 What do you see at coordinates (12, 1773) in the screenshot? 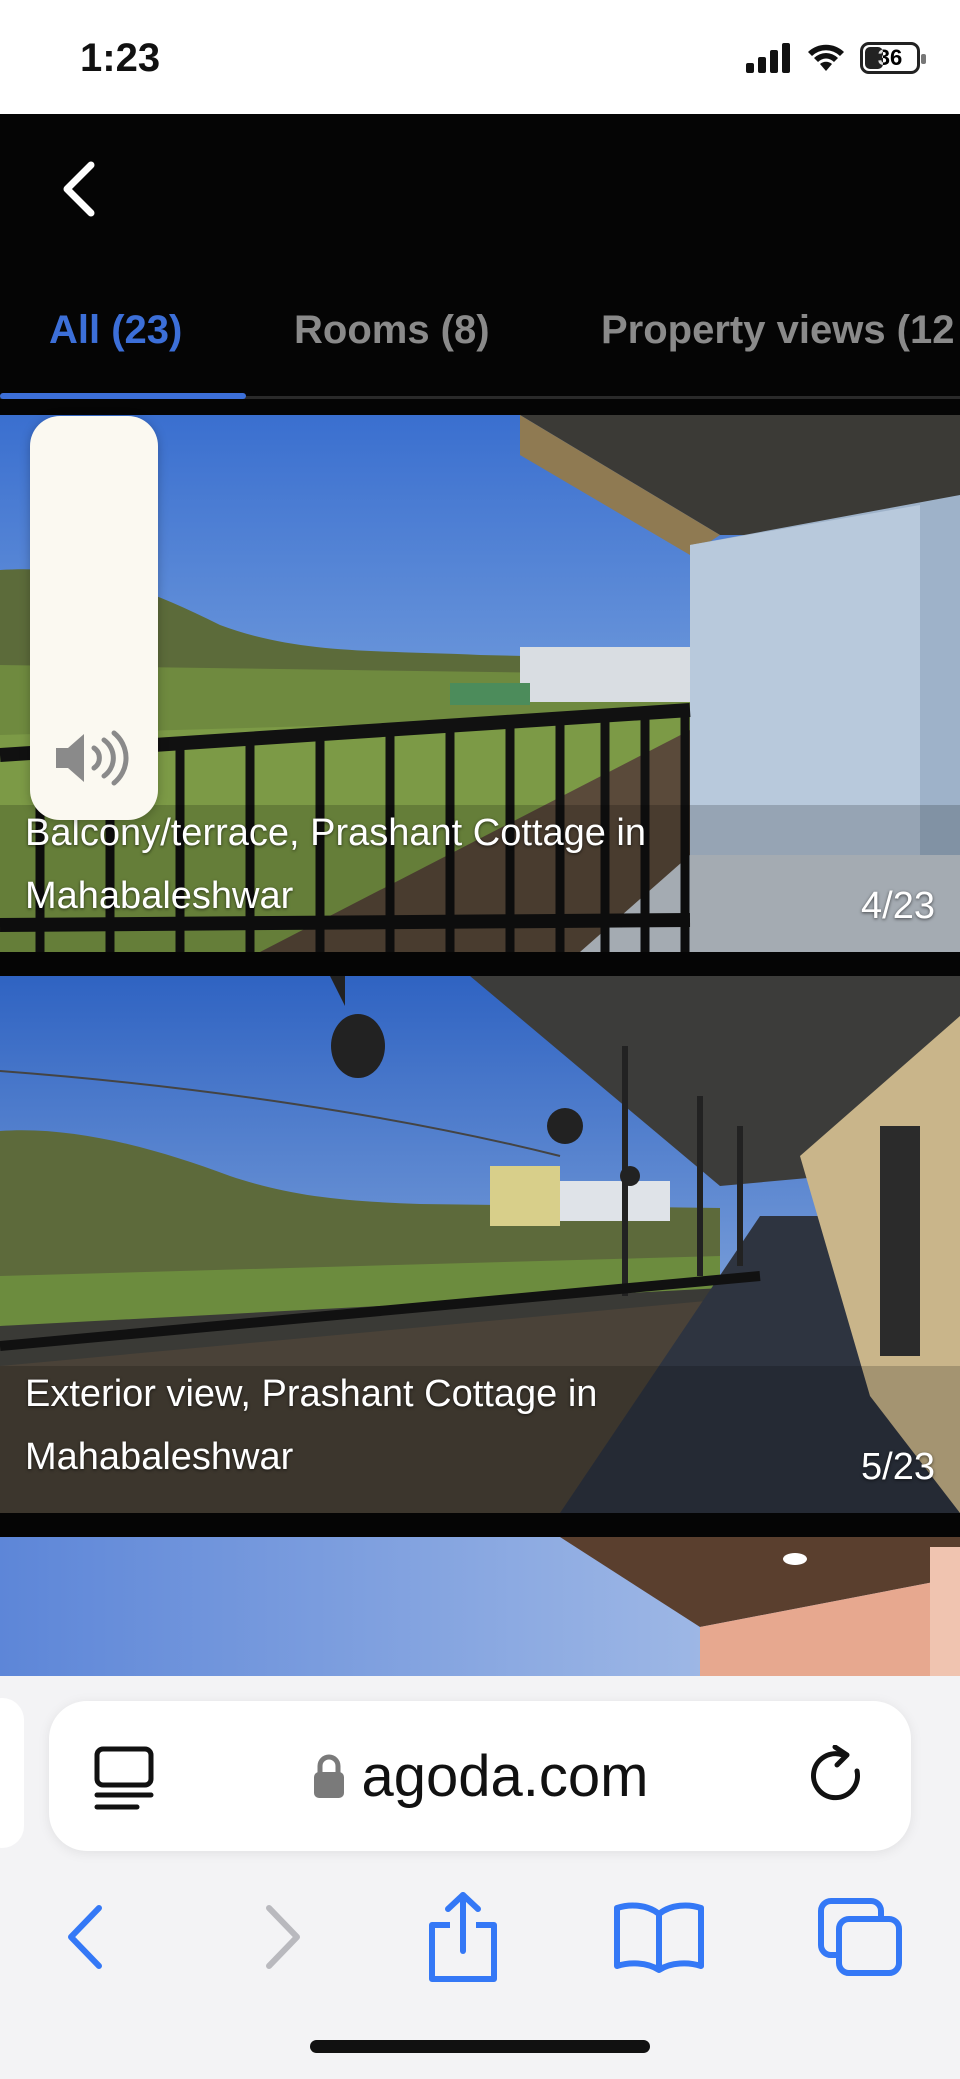
I see `previous-tab-preview` at bounding box center [12, 1773].